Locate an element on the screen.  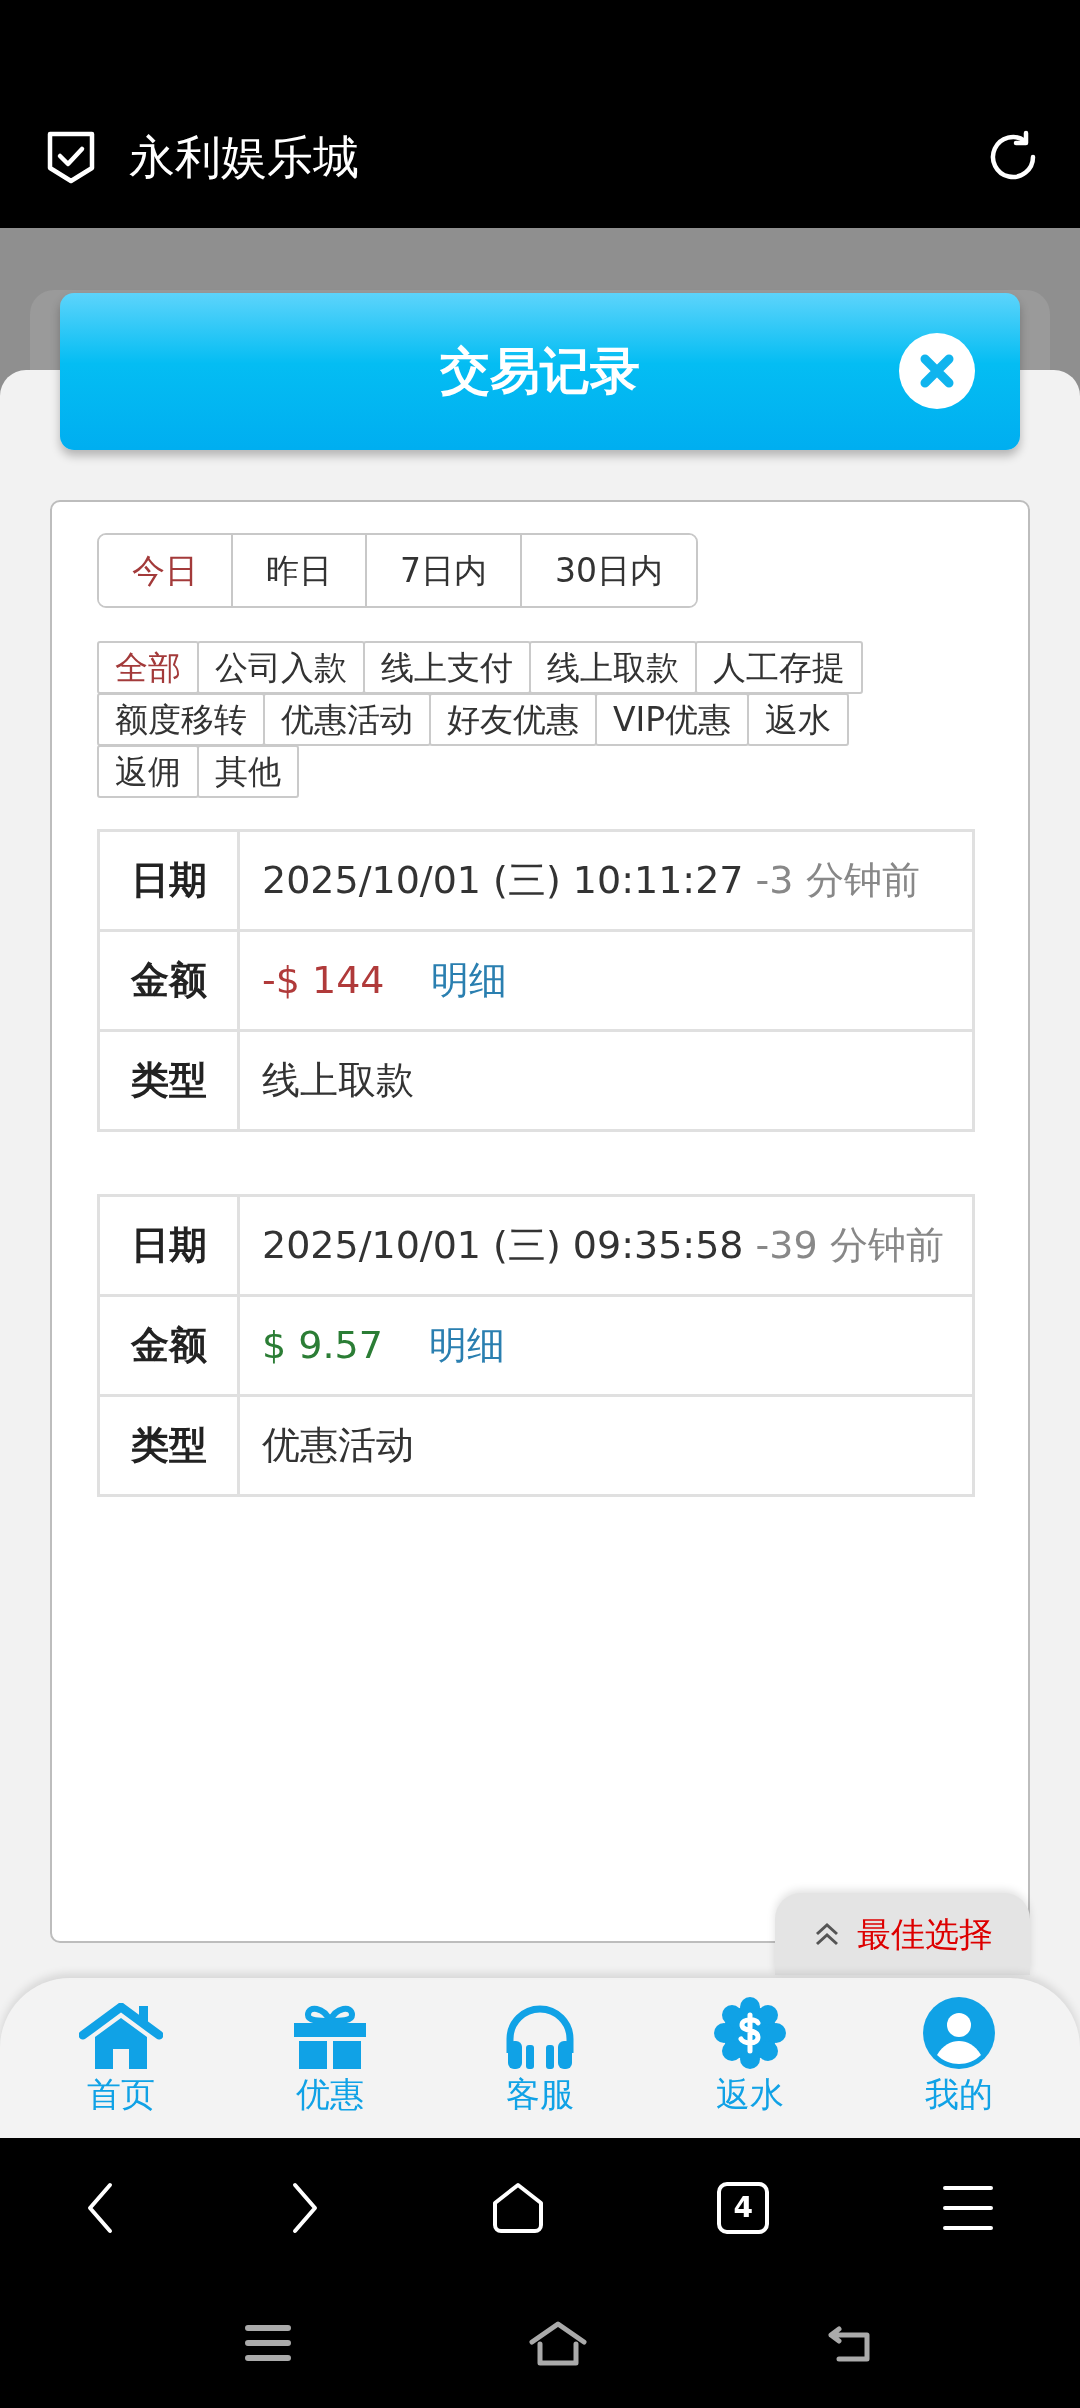
amount-text: $ 9.57 is located at coordinates (322, 1345).